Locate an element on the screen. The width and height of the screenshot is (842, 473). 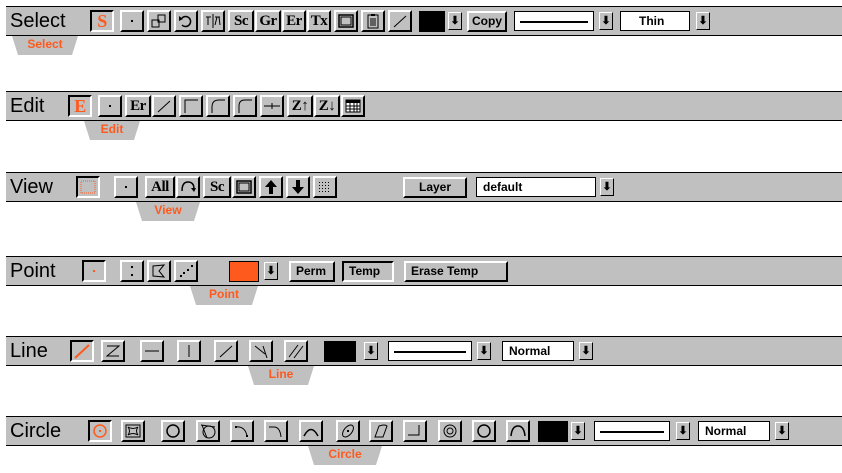
color-swatch is located at coordinates (432, 21).